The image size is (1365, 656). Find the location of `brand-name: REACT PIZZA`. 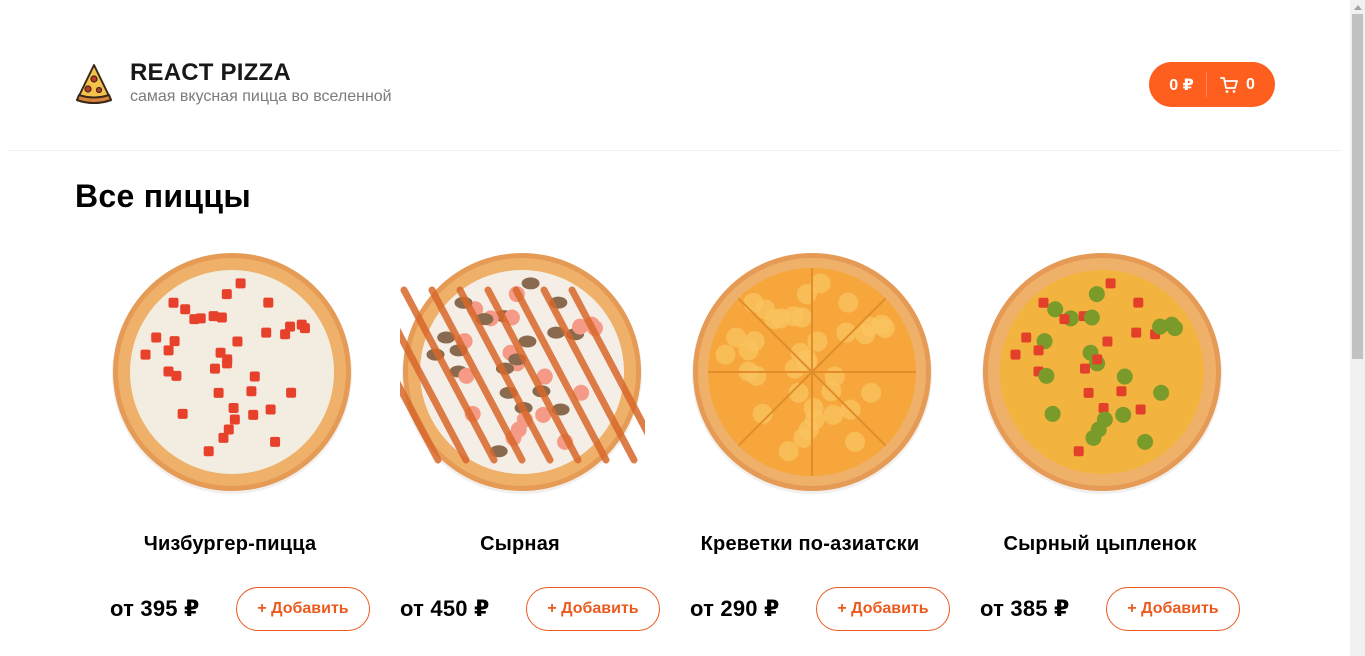

brand-name: REACT PIZZA is located at coordinates (210, 72).